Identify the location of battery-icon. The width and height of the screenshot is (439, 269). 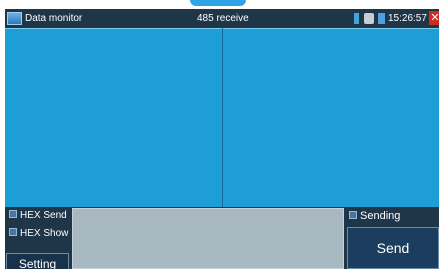
(381, 18).